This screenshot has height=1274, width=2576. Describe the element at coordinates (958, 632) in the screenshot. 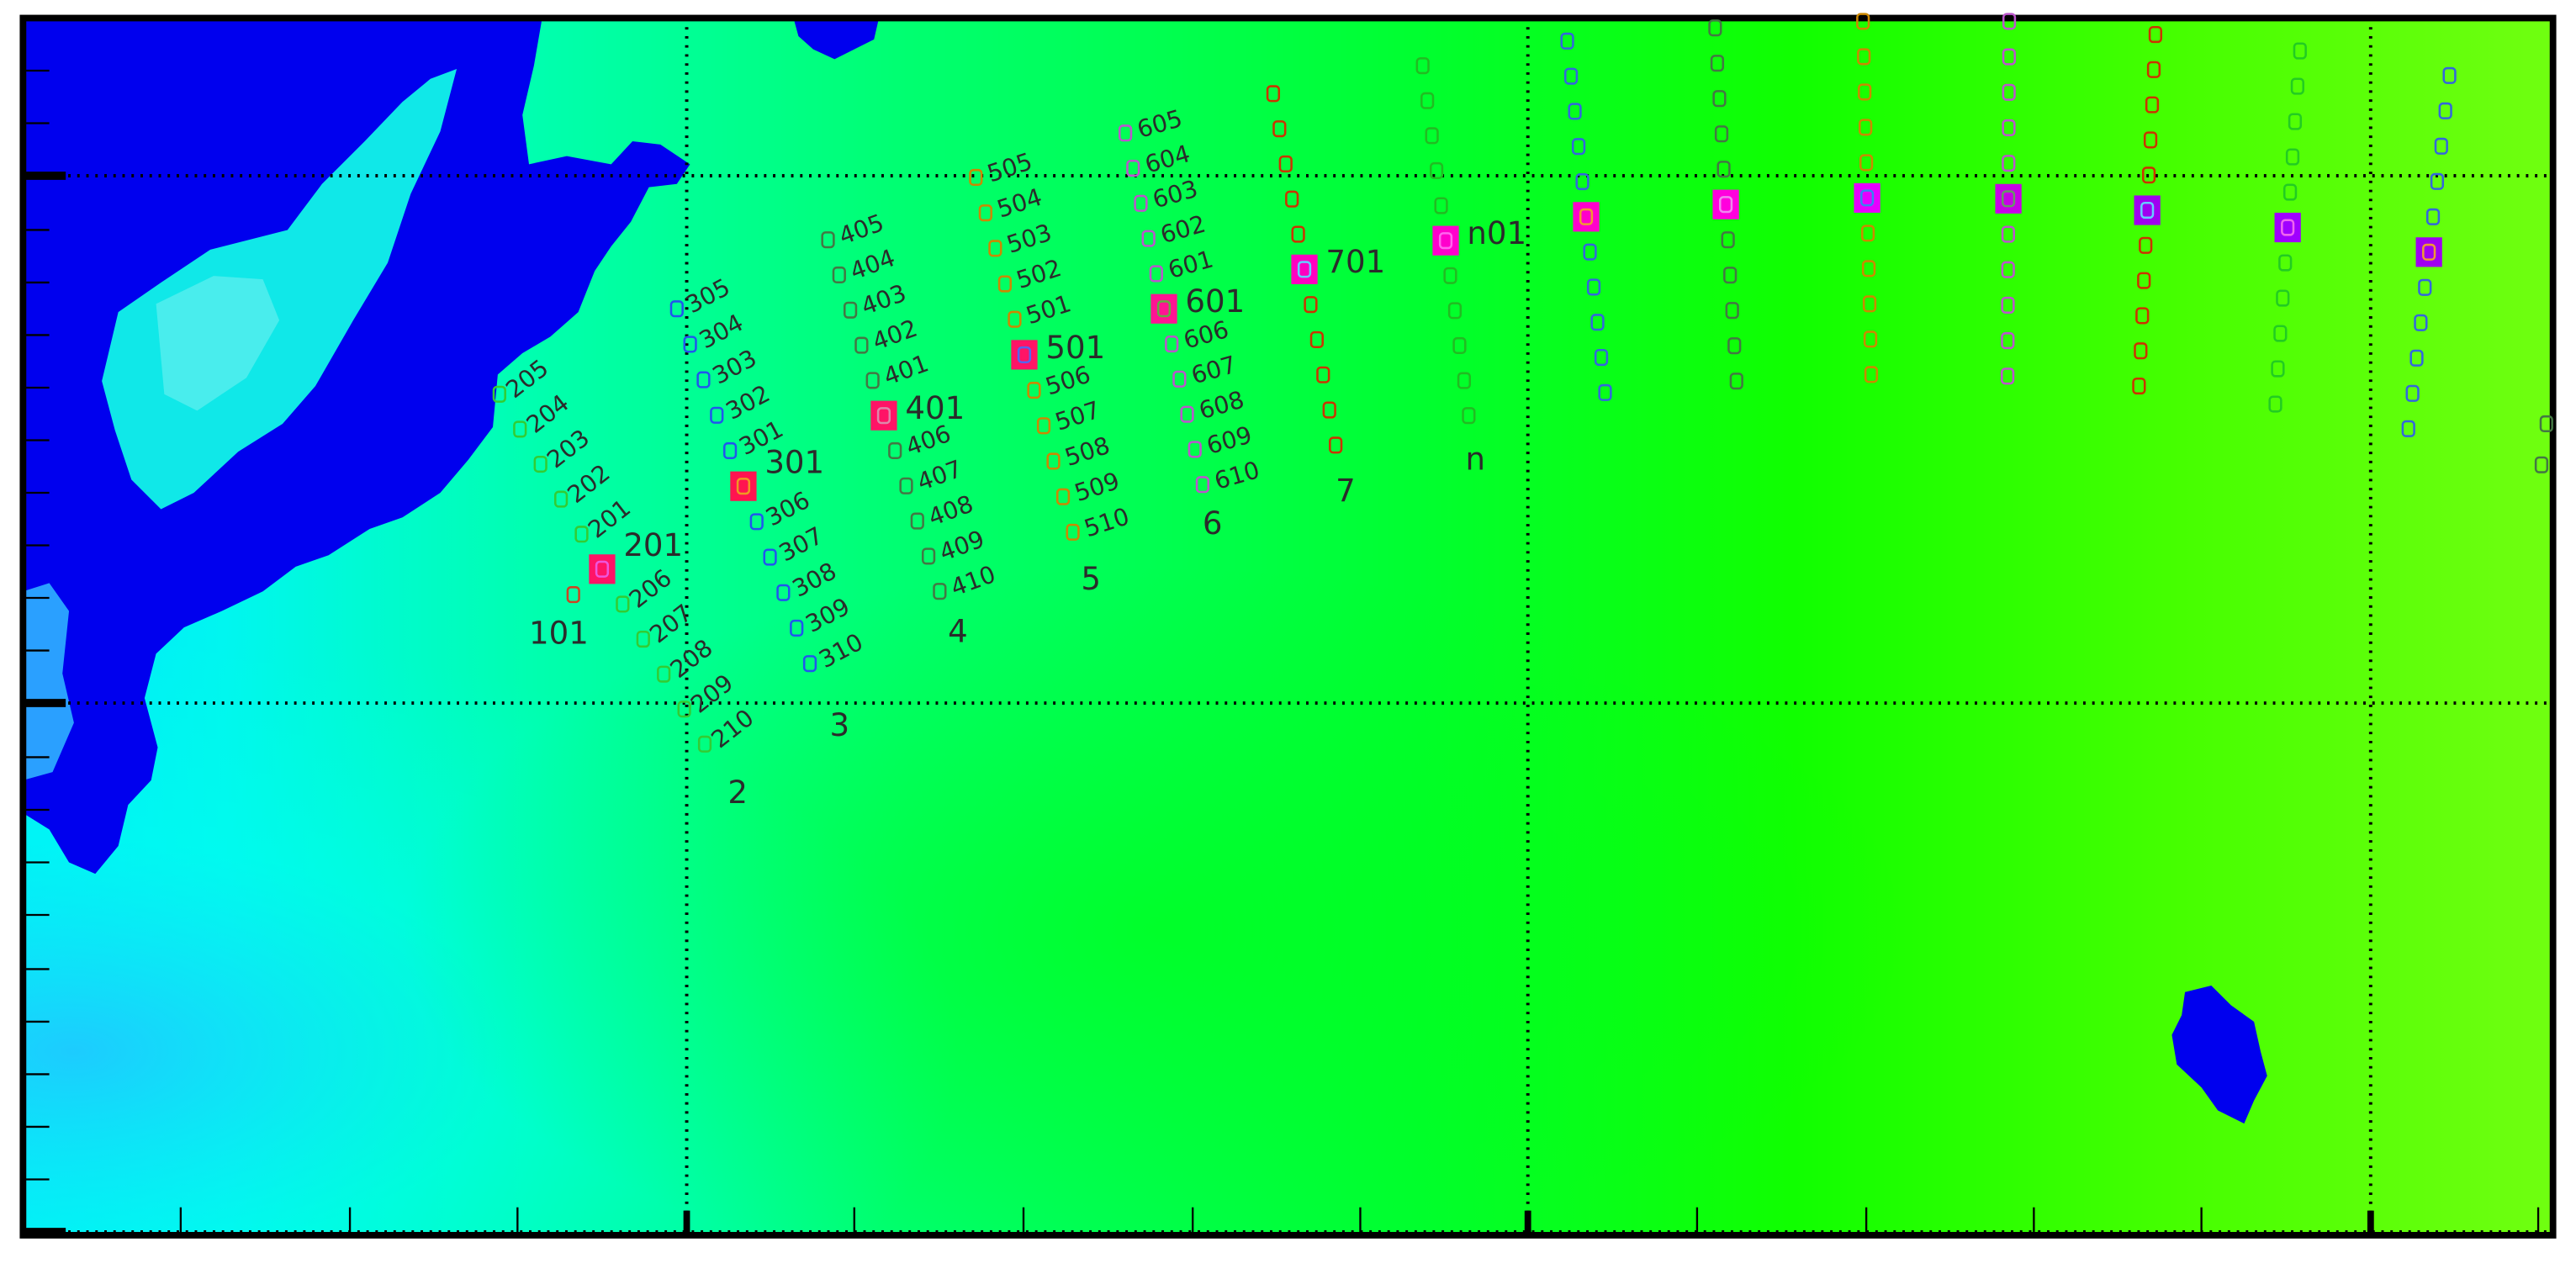

I see `line-label: 4` at that location.